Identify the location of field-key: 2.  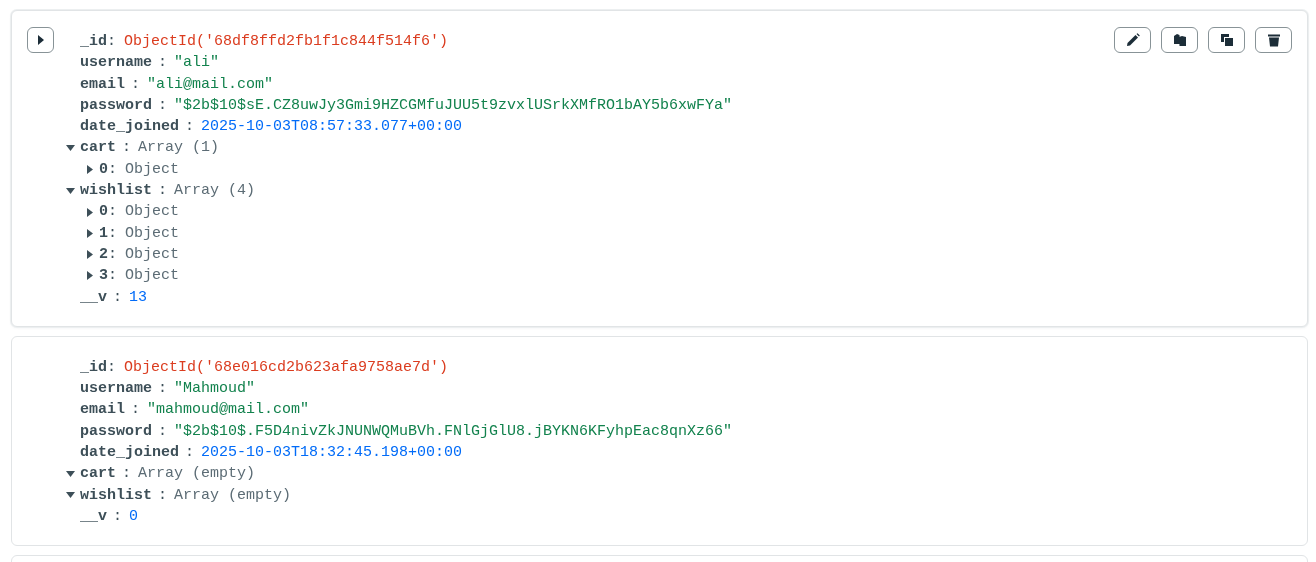
(103, 254).